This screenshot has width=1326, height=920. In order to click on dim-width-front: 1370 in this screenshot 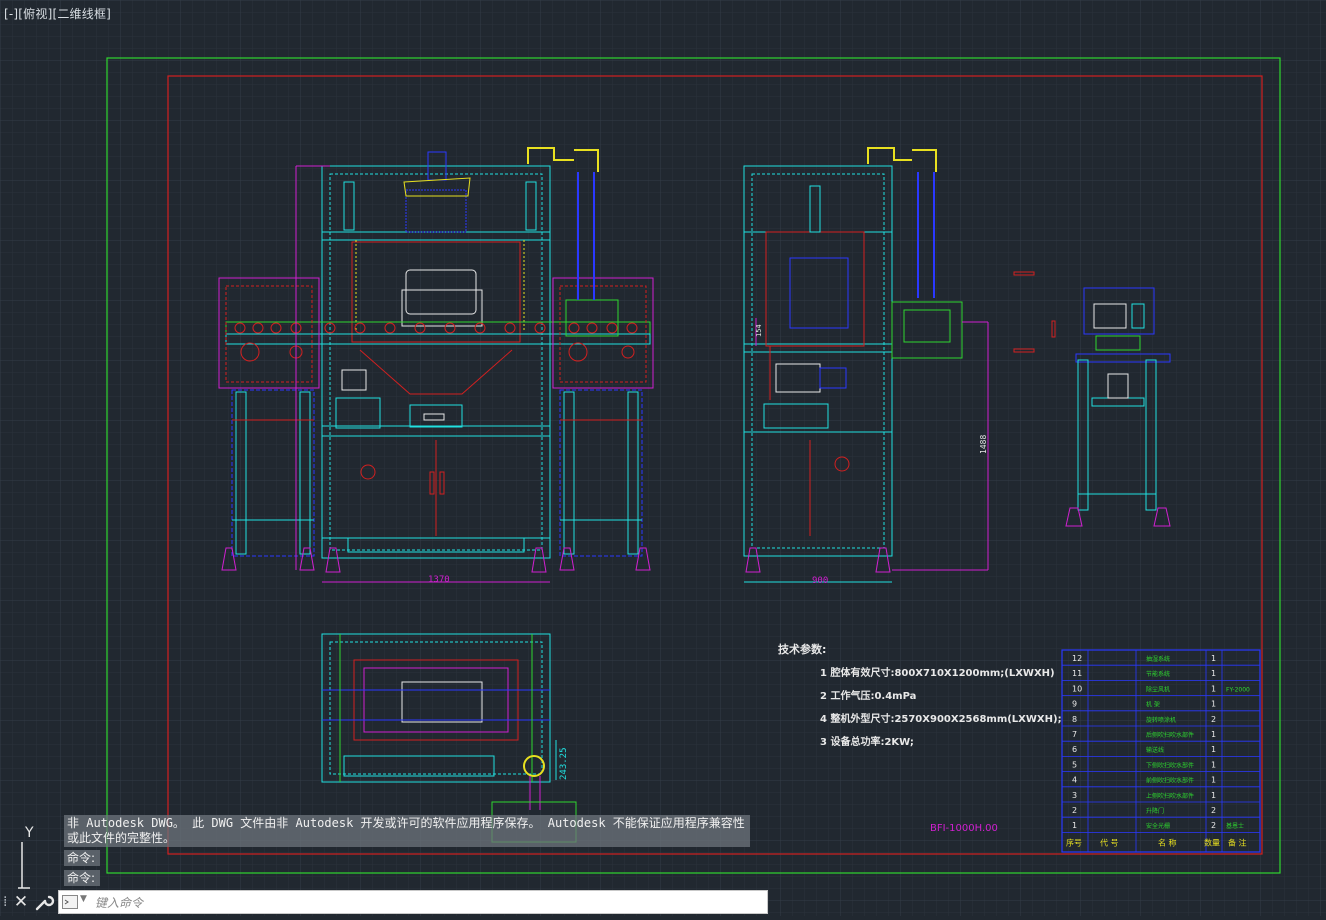, I will do `click(439, 580)`.